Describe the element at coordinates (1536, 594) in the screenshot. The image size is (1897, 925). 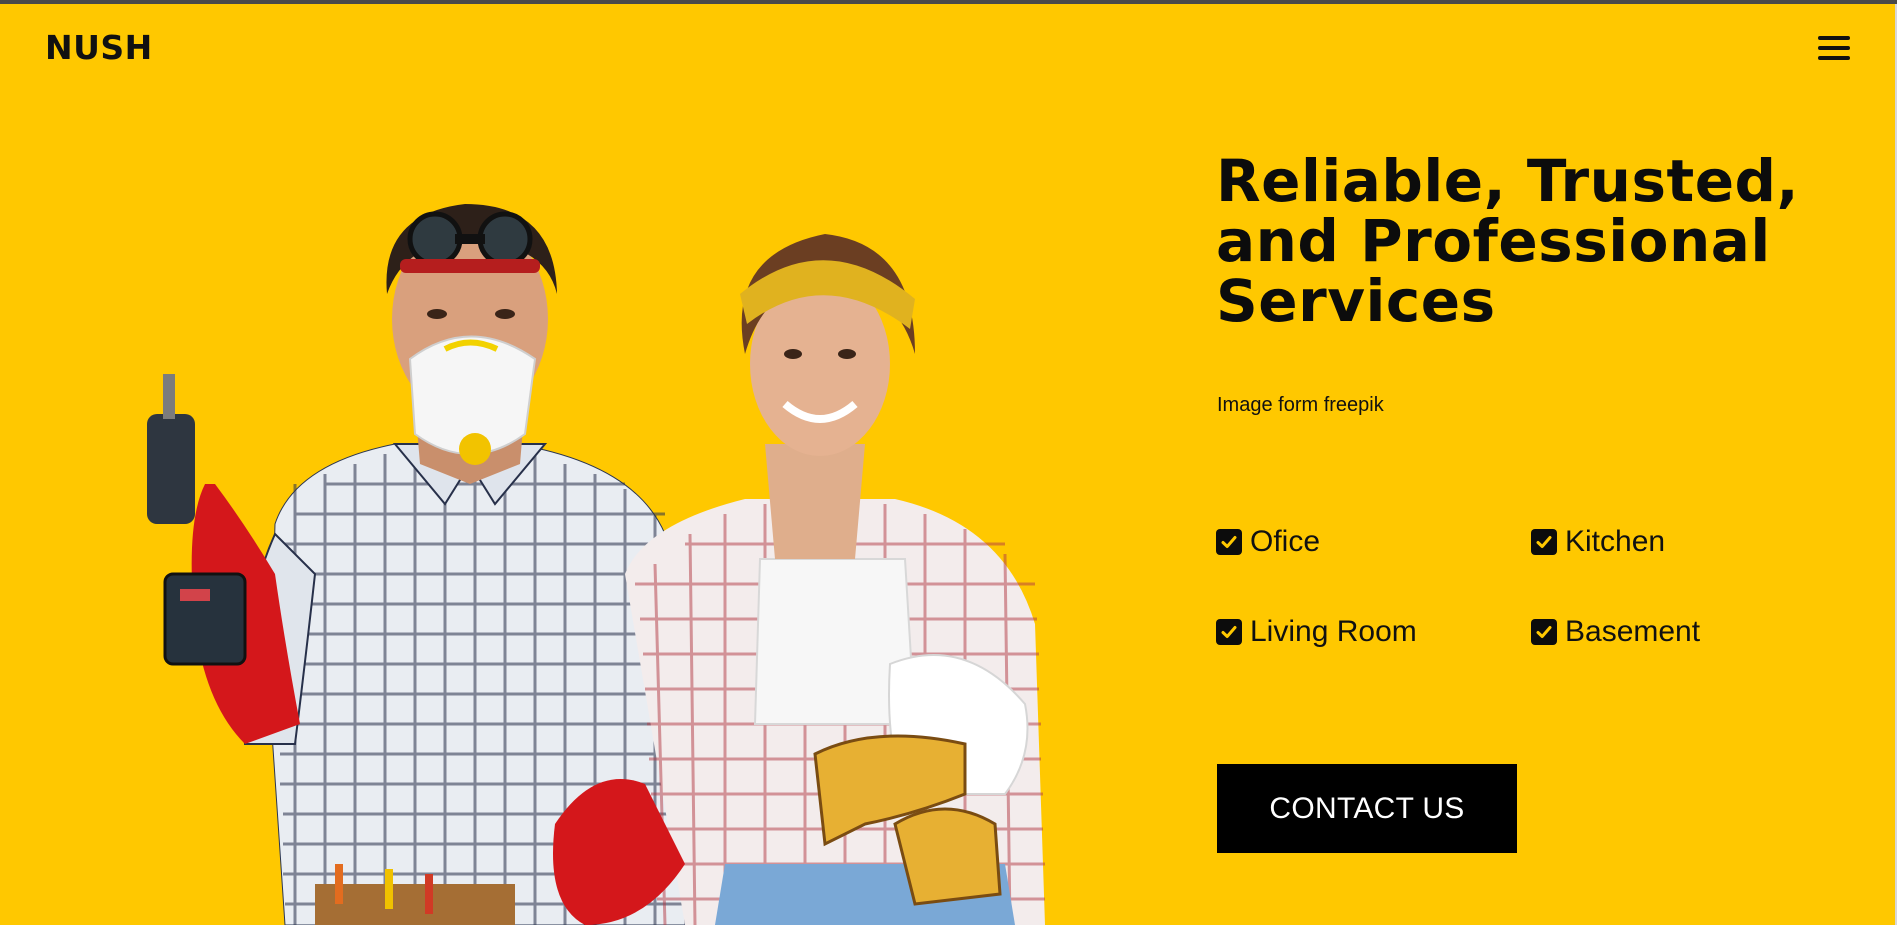
I see `feature-list: Ofice Kitchen Living Room Basement` at that location.